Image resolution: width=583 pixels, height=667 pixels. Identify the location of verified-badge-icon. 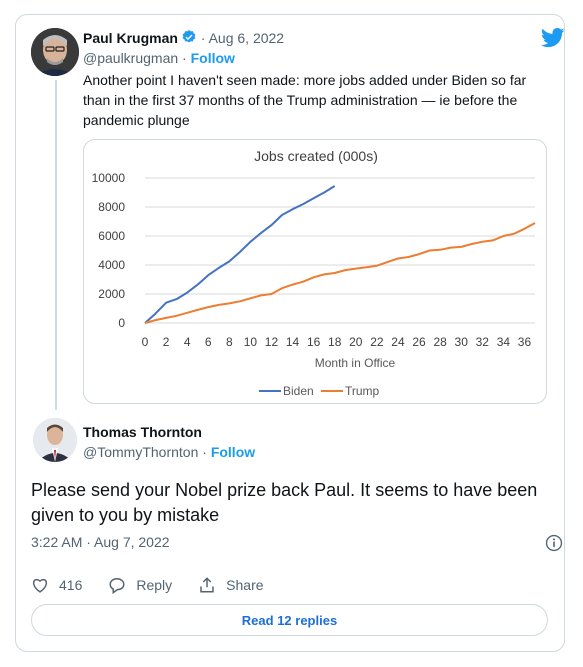
(189, 36).